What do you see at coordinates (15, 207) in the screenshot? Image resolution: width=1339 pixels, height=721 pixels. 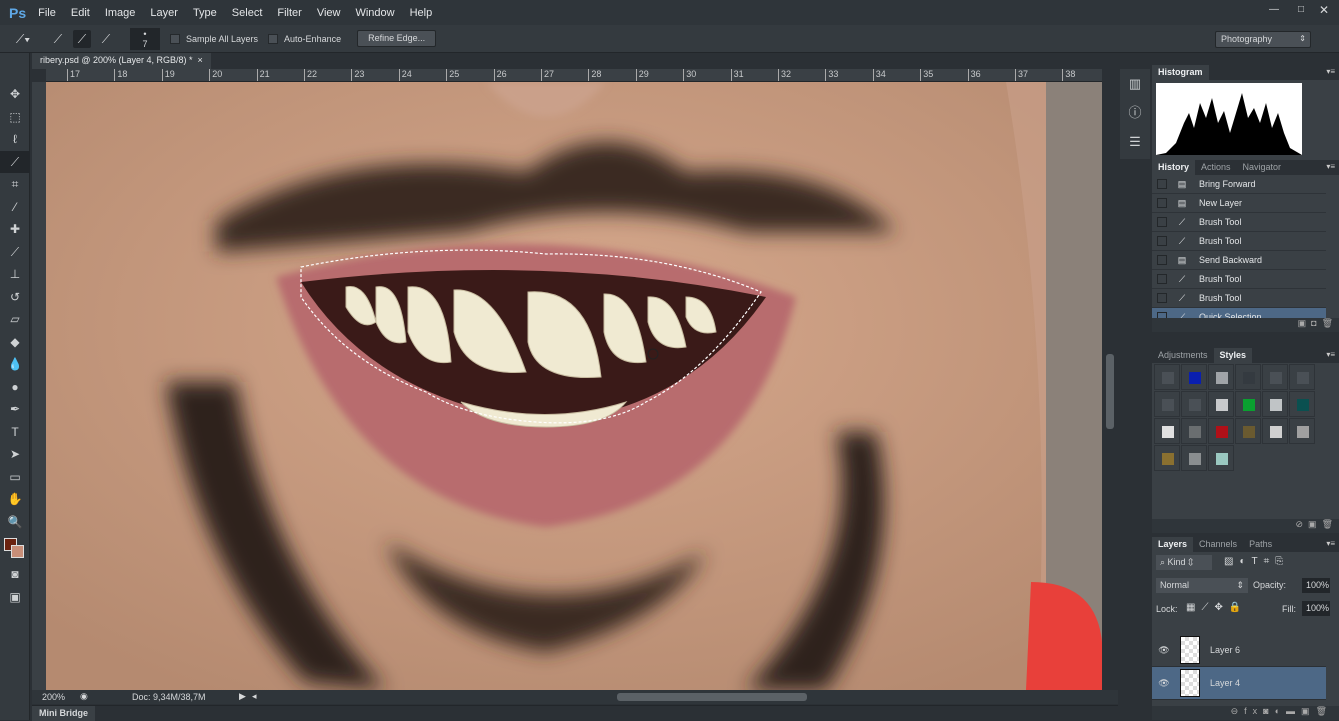 I see `eyedropper-tool-icon: ⁄` at bounding box center [15, 207].